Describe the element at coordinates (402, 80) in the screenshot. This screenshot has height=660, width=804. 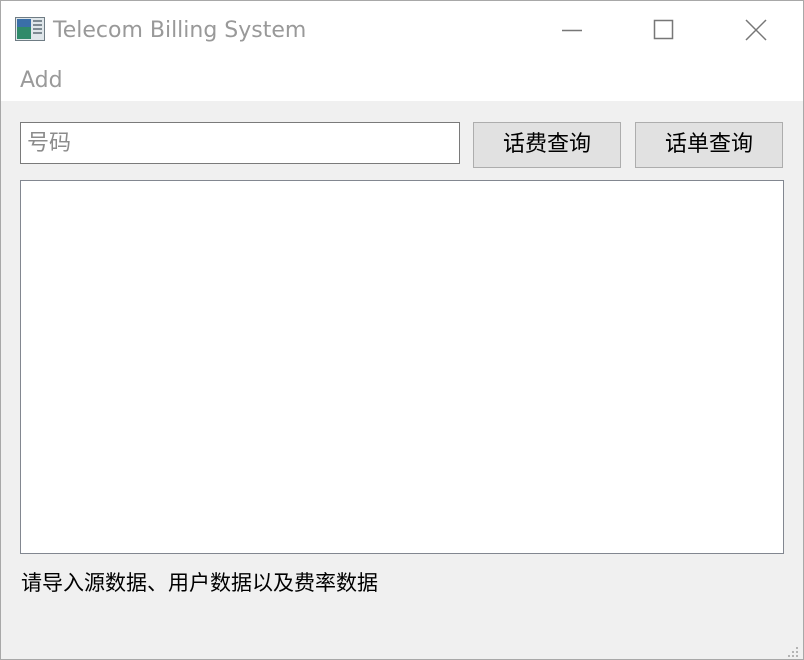
I see `menu-bar: Add` at that location.